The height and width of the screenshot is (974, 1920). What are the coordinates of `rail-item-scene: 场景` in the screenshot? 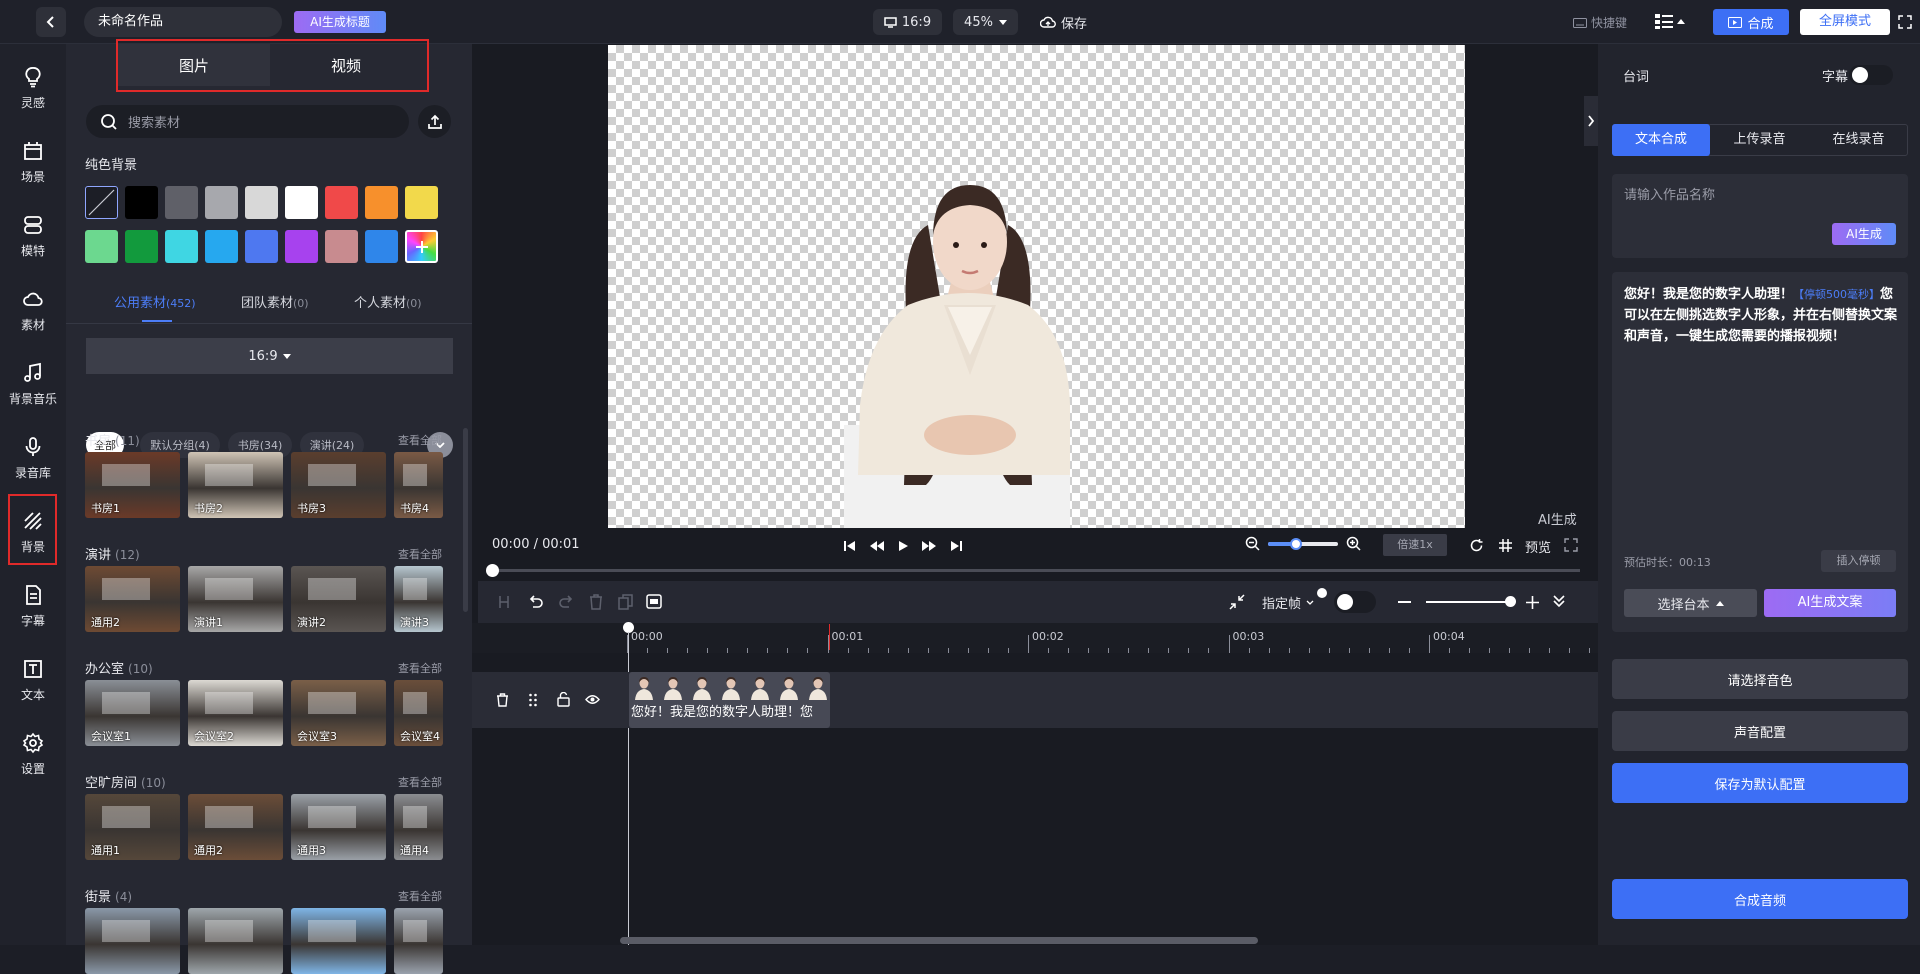 It's located at (33, 162).